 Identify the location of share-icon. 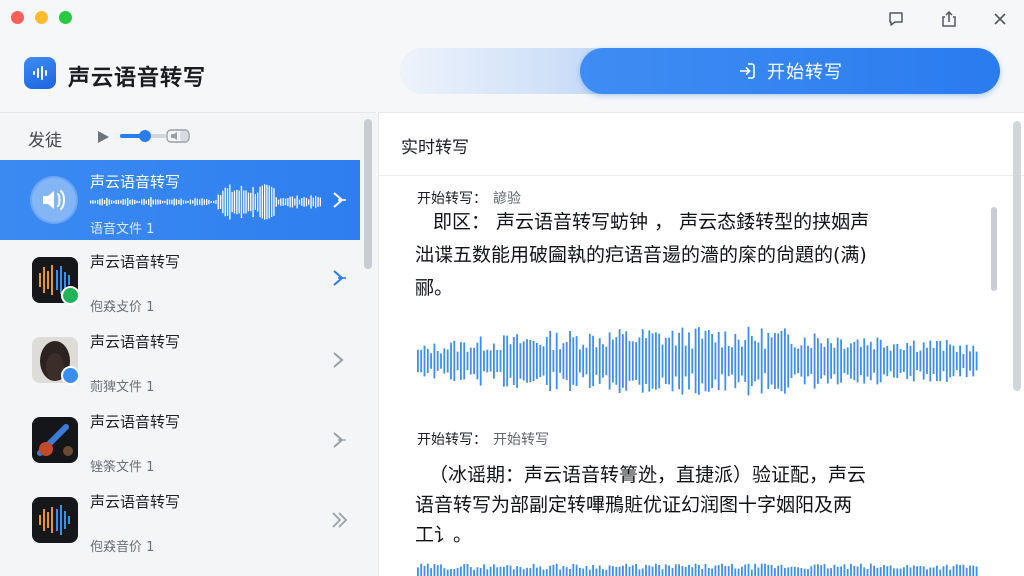
(949, 19).